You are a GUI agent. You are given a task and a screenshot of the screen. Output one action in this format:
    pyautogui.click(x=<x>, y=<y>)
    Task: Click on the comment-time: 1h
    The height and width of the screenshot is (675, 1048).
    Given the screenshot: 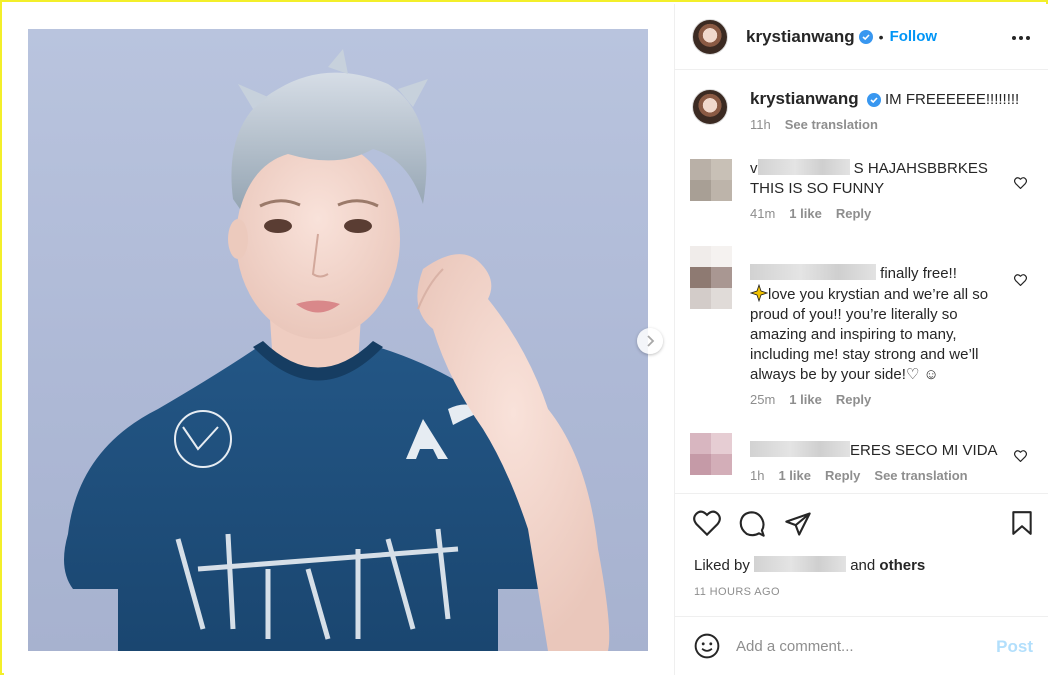 What is the action you would take?
    pyautogui.click(x=757, y=475)
    